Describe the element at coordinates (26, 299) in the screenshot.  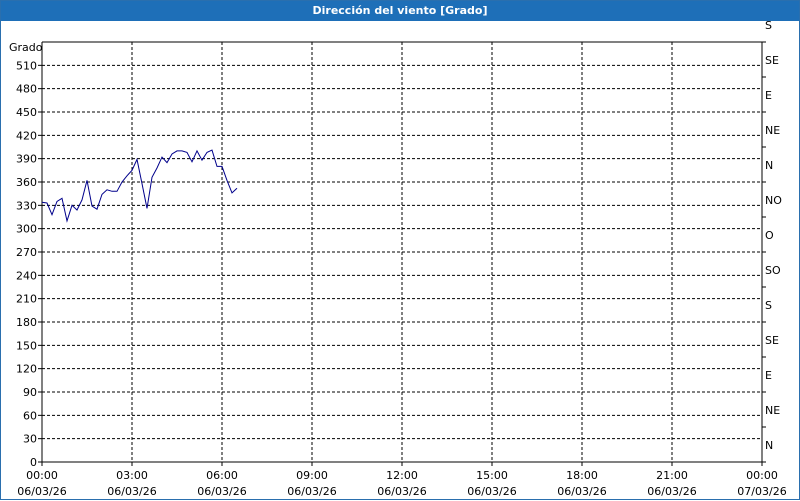
I see `y-tick-label: 210` at that location.